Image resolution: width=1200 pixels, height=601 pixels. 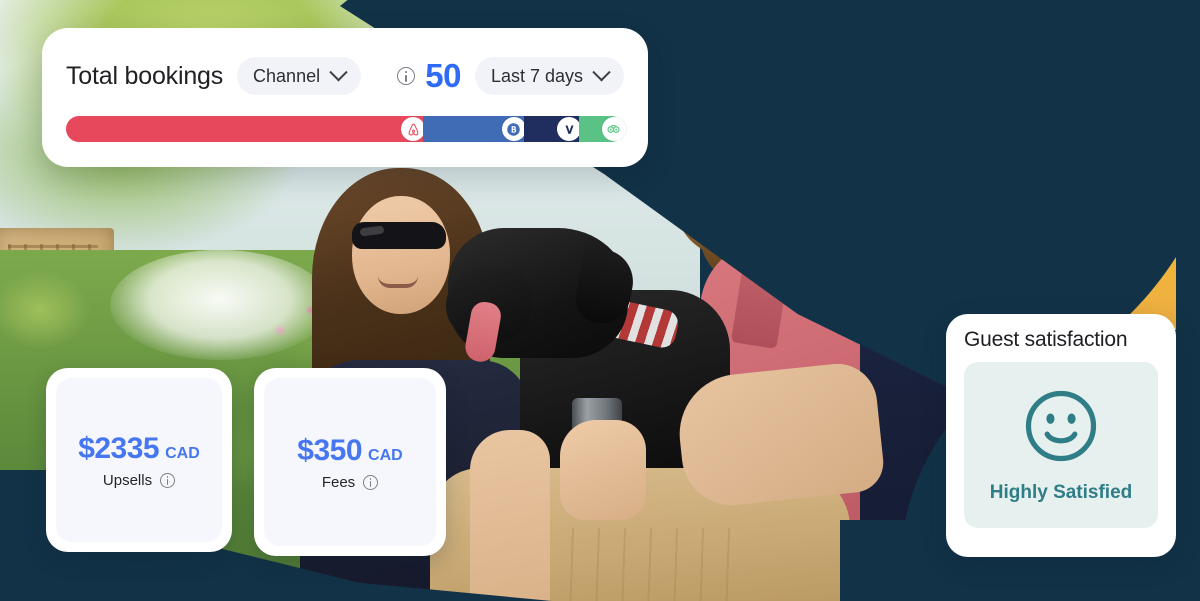 I want to click on channel-filter-dropdown: Channel, so click(x=299, y=76).